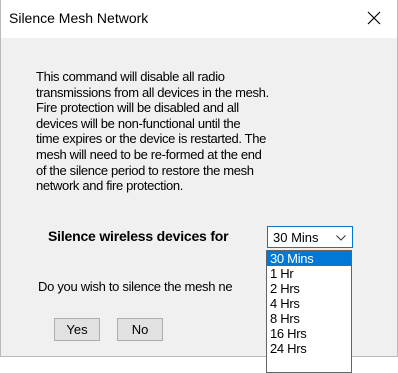 Image resolution: width=398 pixels, height=373 pixels. I want to click on title-bar: Silence Mesh Network, so click(199, 19).